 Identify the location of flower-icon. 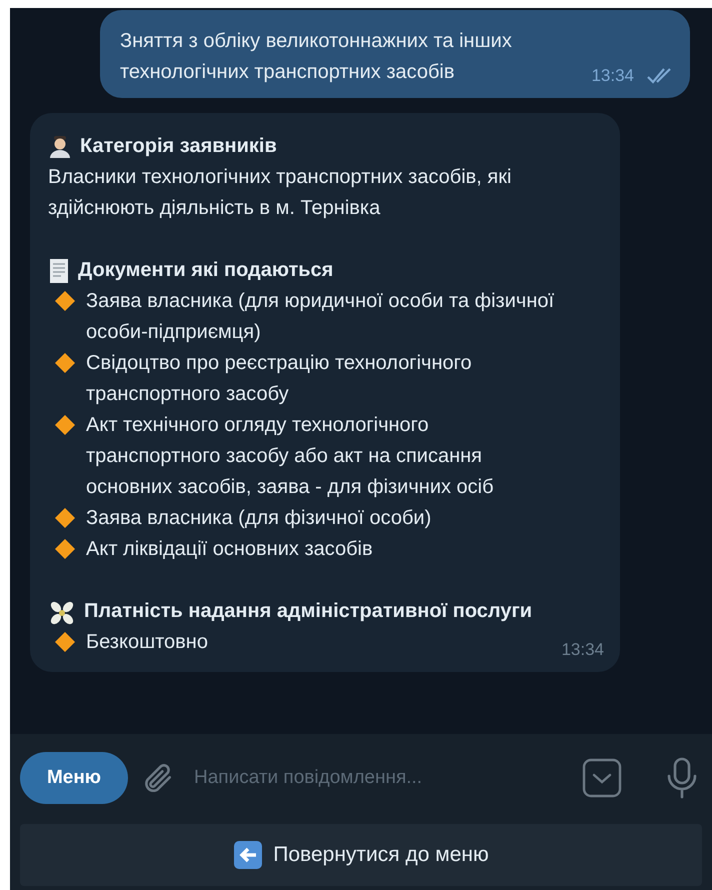
(62, 613).